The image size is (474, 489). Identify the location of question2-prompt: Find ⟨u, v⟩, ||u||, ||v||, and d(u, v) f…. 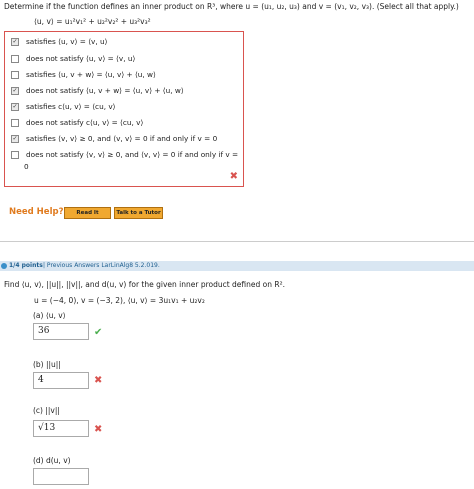
(144, 284).